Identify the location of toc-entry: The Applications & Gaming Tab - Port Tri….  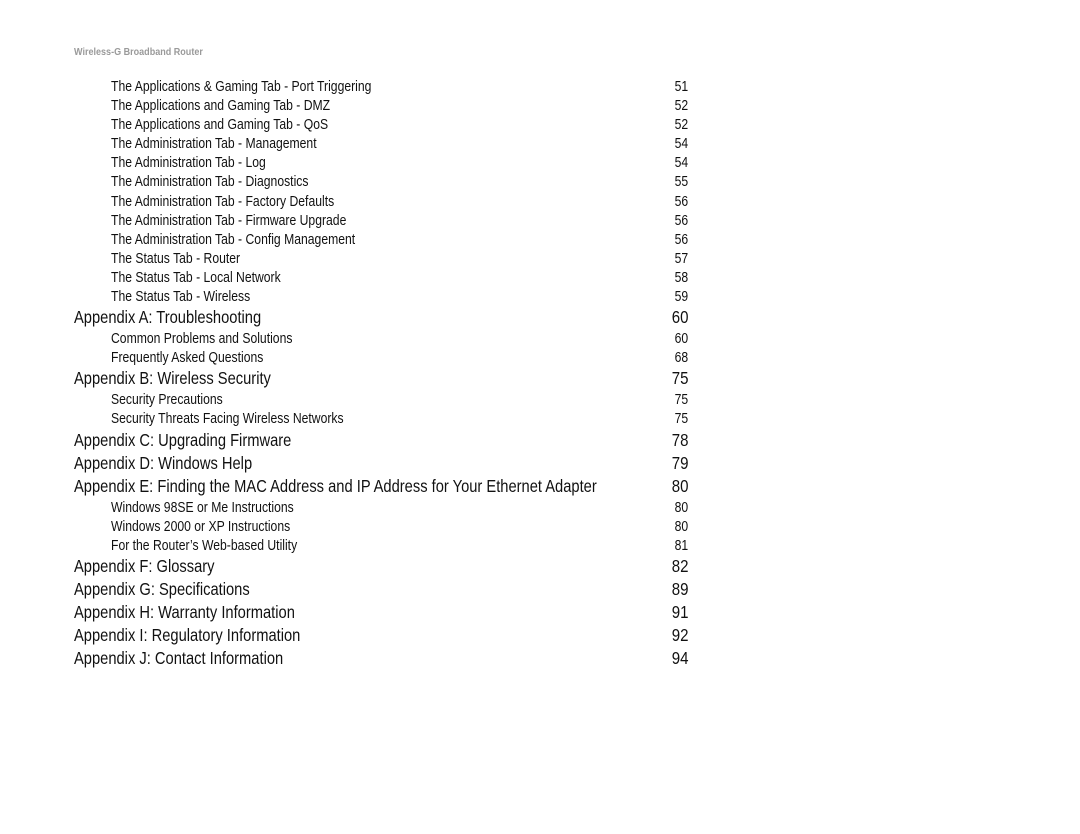
(381, 87).